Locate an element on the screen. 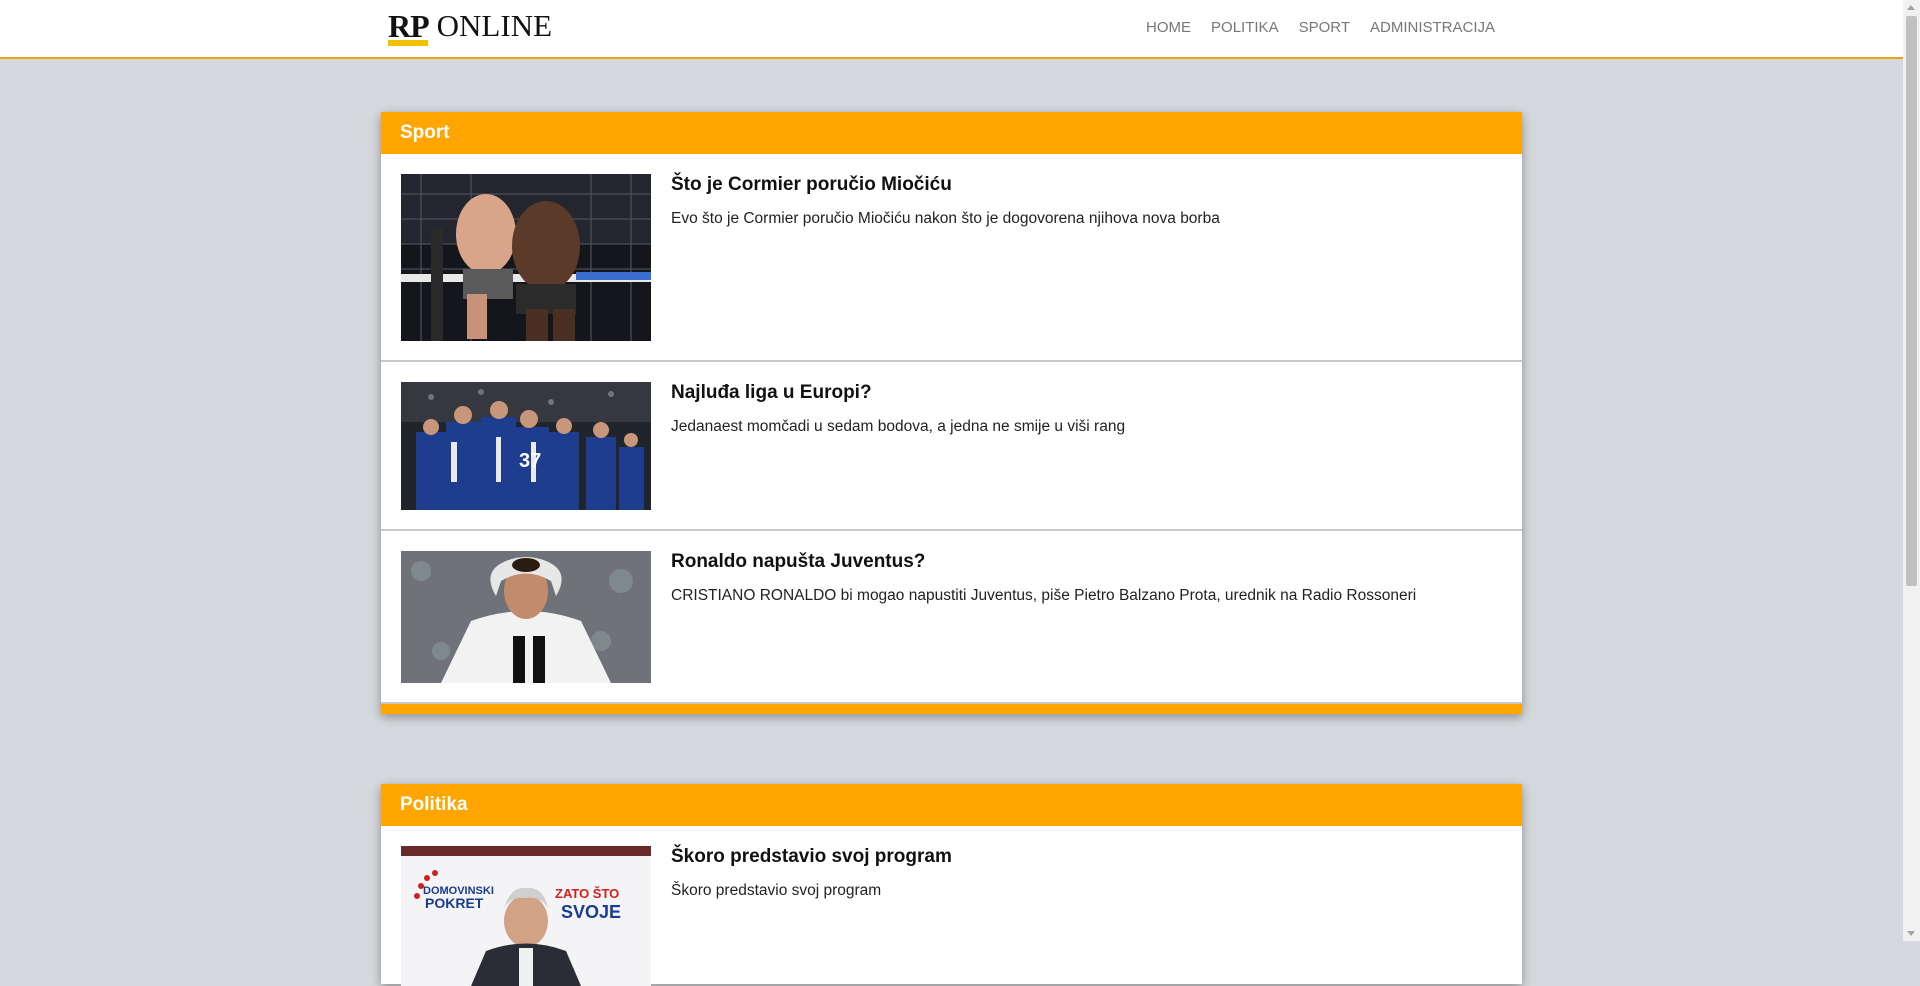  svg-text: SVOJE is located at coordinates (591, 912).